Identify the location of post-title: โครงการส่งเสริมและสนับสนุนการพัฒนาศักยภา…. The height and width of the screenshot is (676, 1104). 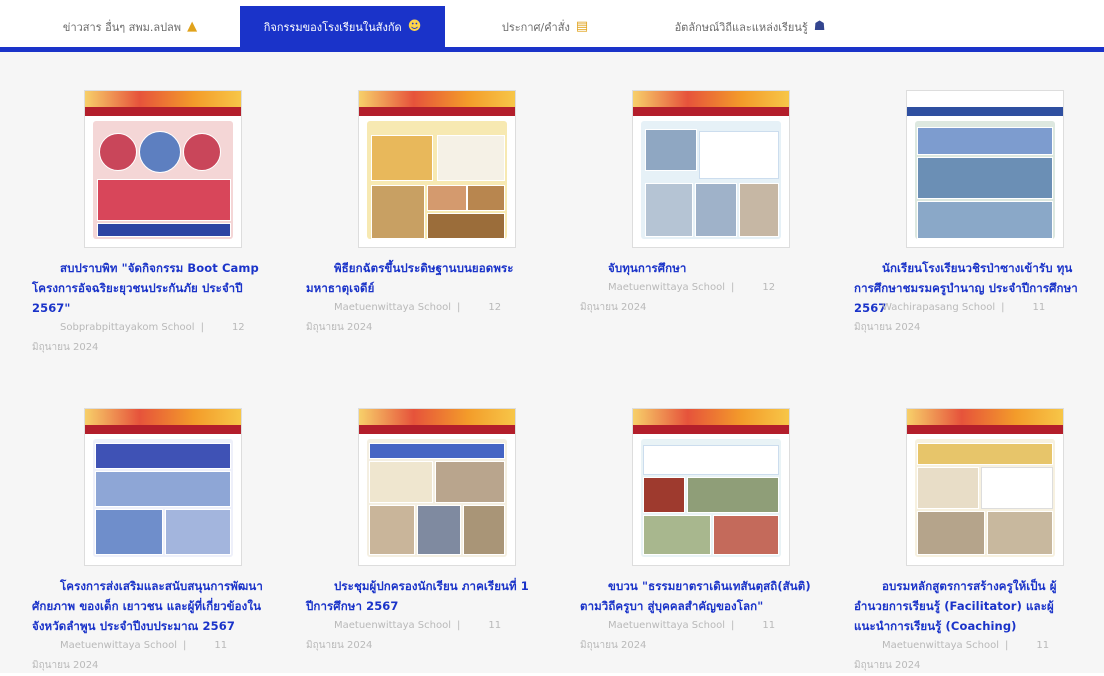
(148, 606).